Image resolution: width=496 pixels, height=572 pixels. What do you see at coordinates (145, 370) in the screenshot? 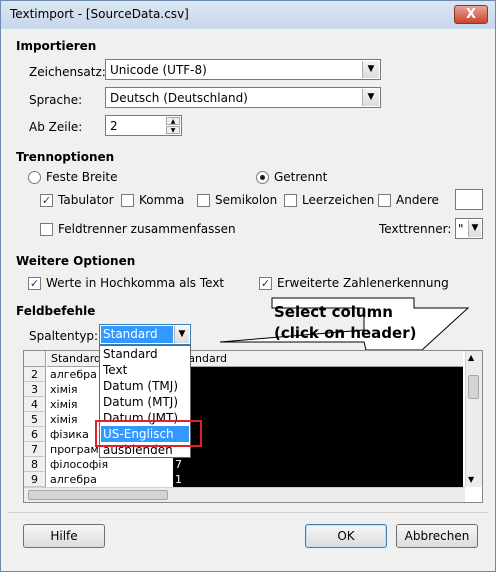
I see `option-text: Text` at bounding box center [145, 370].